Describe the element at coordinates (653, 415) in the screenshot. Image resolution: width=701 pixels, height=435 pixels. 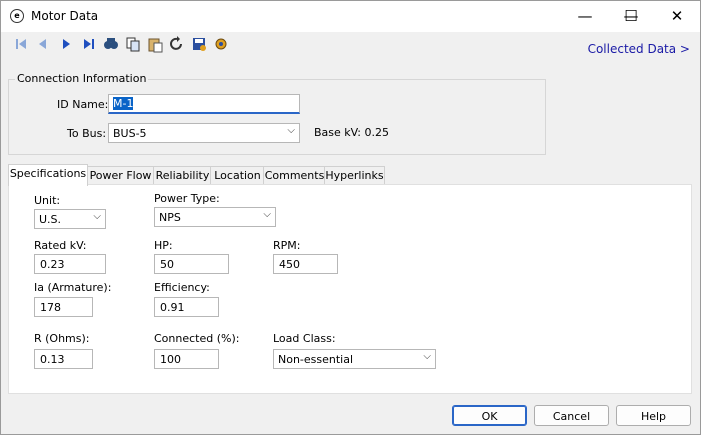
I see `help-button: Help` at that location.